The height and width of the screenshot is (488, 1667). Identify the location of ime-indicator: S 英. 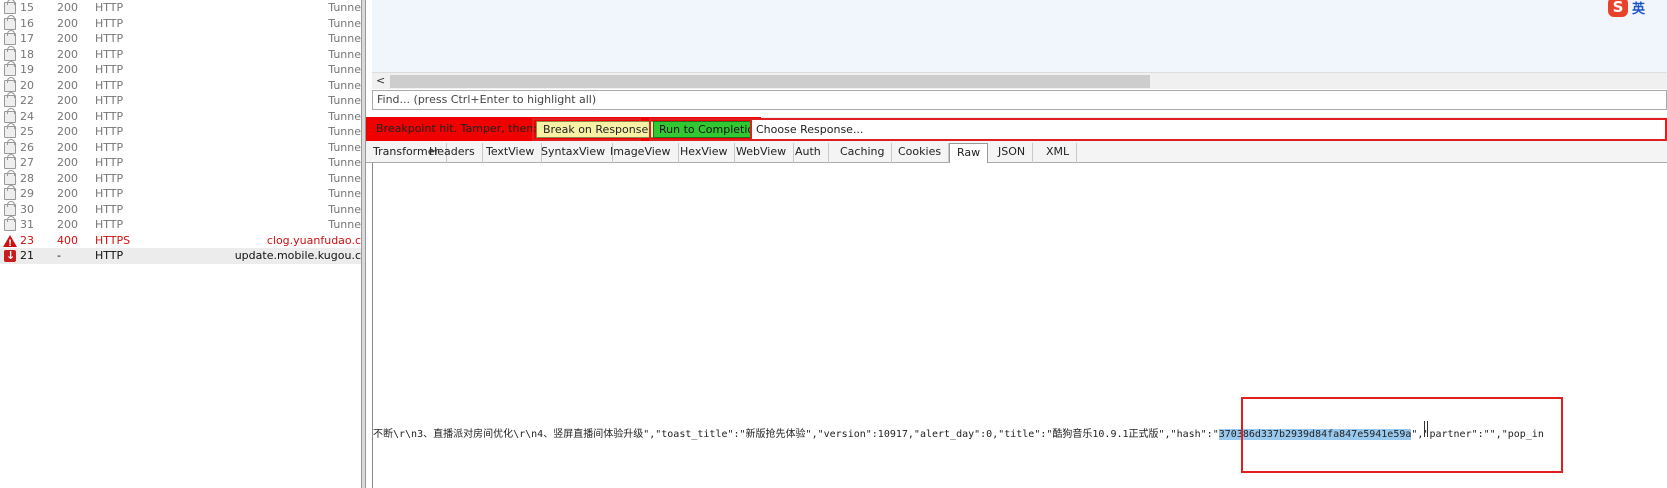
(1626, 9).